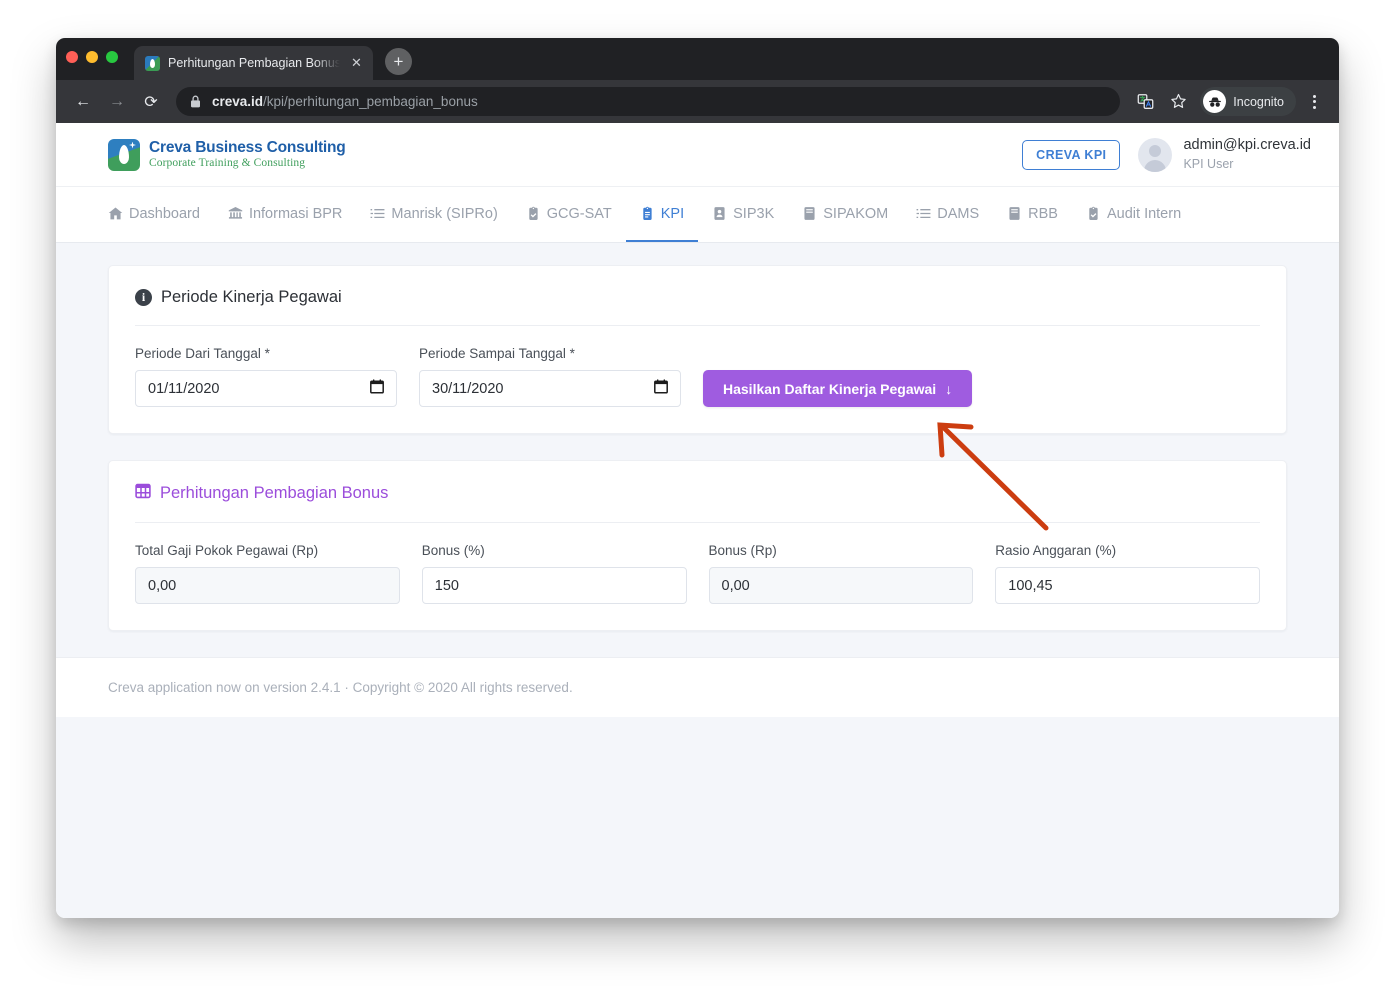 This screenshot has height=989, width=1395. I want to click on browser-menu-icon, so click(1314, 102).